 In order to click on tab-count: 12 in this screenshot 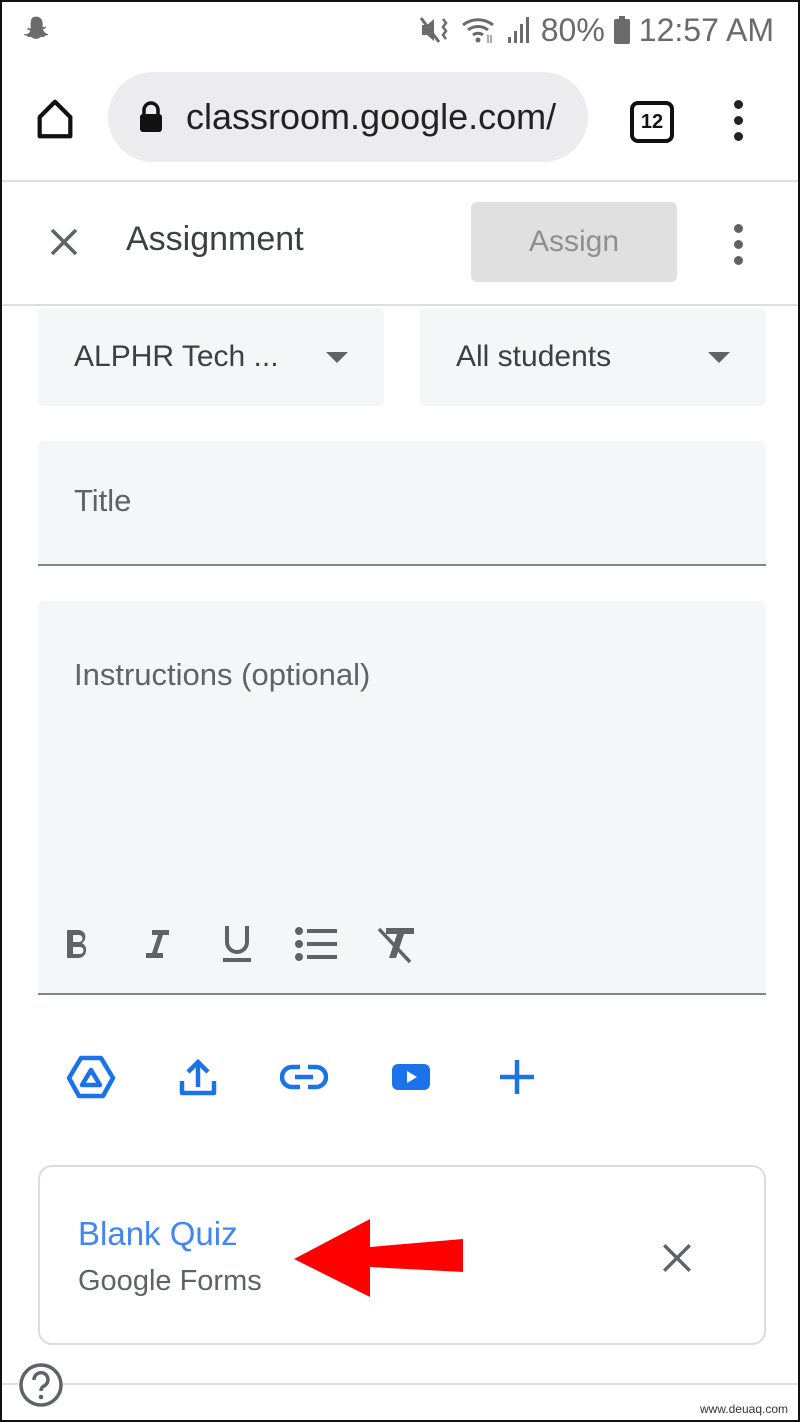, I will do `click(652, 121)`.